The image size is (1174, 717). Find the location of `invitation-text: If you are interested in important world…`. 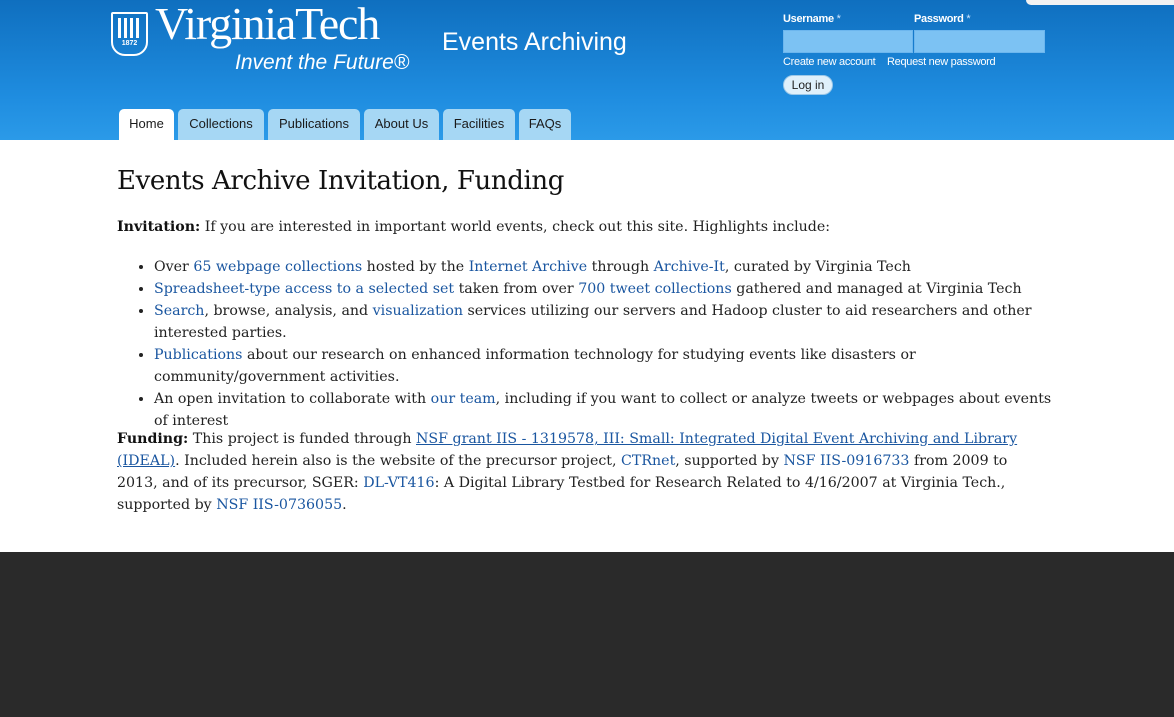

invitation-text: If you are interested in important world… is located at coordinates (515, 227).